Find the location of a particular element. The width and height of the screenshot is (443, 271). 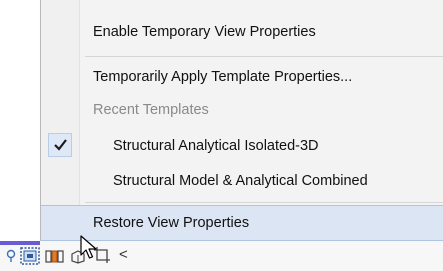

menu-header-recent-templates: Recent Templates is located at coordinates (242, 110).